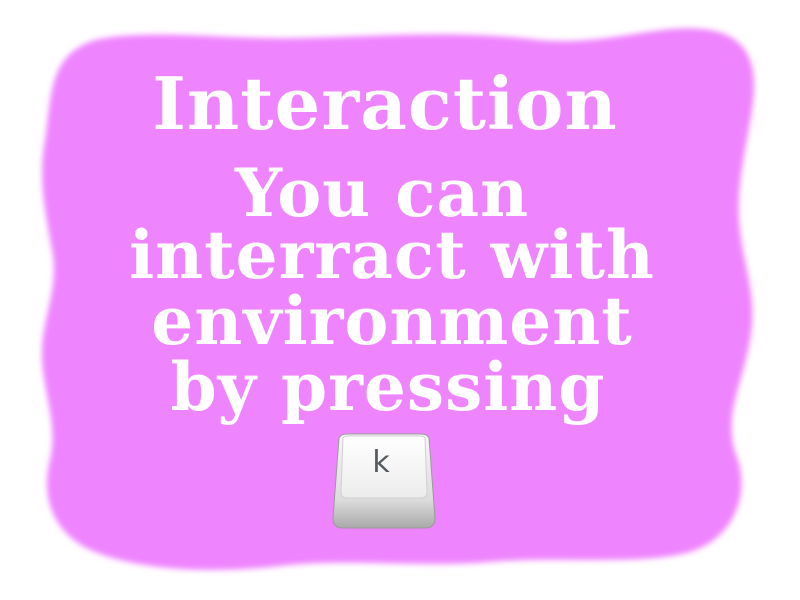 The width and height of the screenshot is (800, 600). What do you see at coordinates (381, 462) in the screenshot?
I see `key-label: k` at bounding box center [381, 462].